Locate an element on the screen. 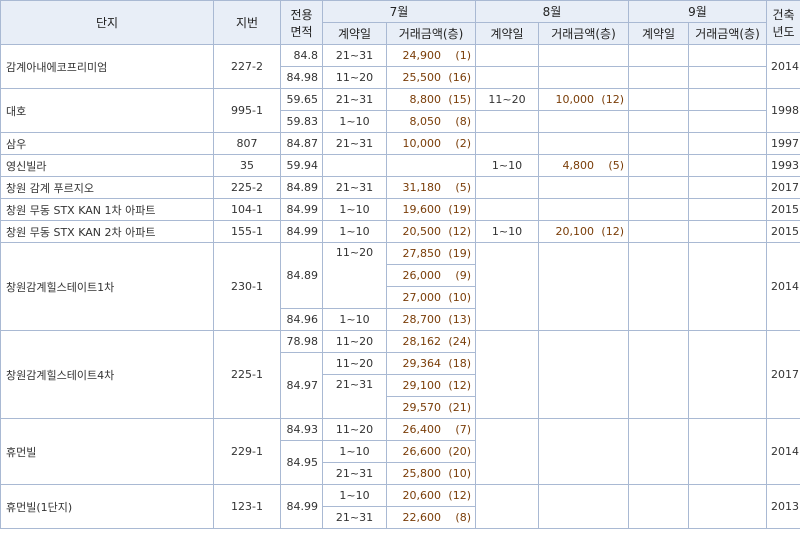  jul-price: 8,050 (8) is located at coordinates (431, 121).